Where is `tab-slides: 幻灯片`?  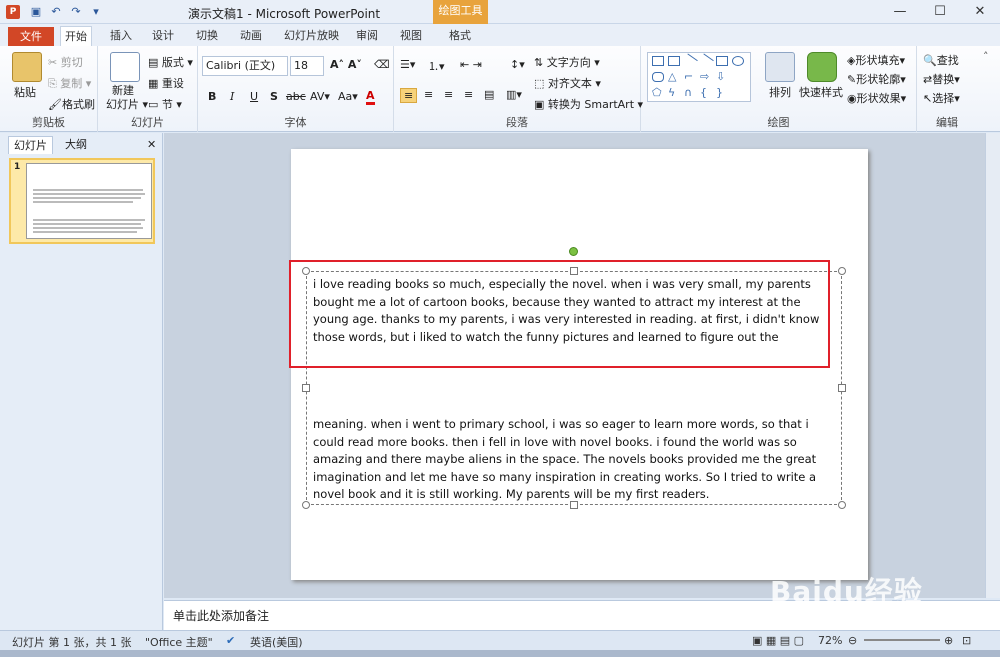
tab-slides: 幻灯片 is located at coordinates (30, 145).